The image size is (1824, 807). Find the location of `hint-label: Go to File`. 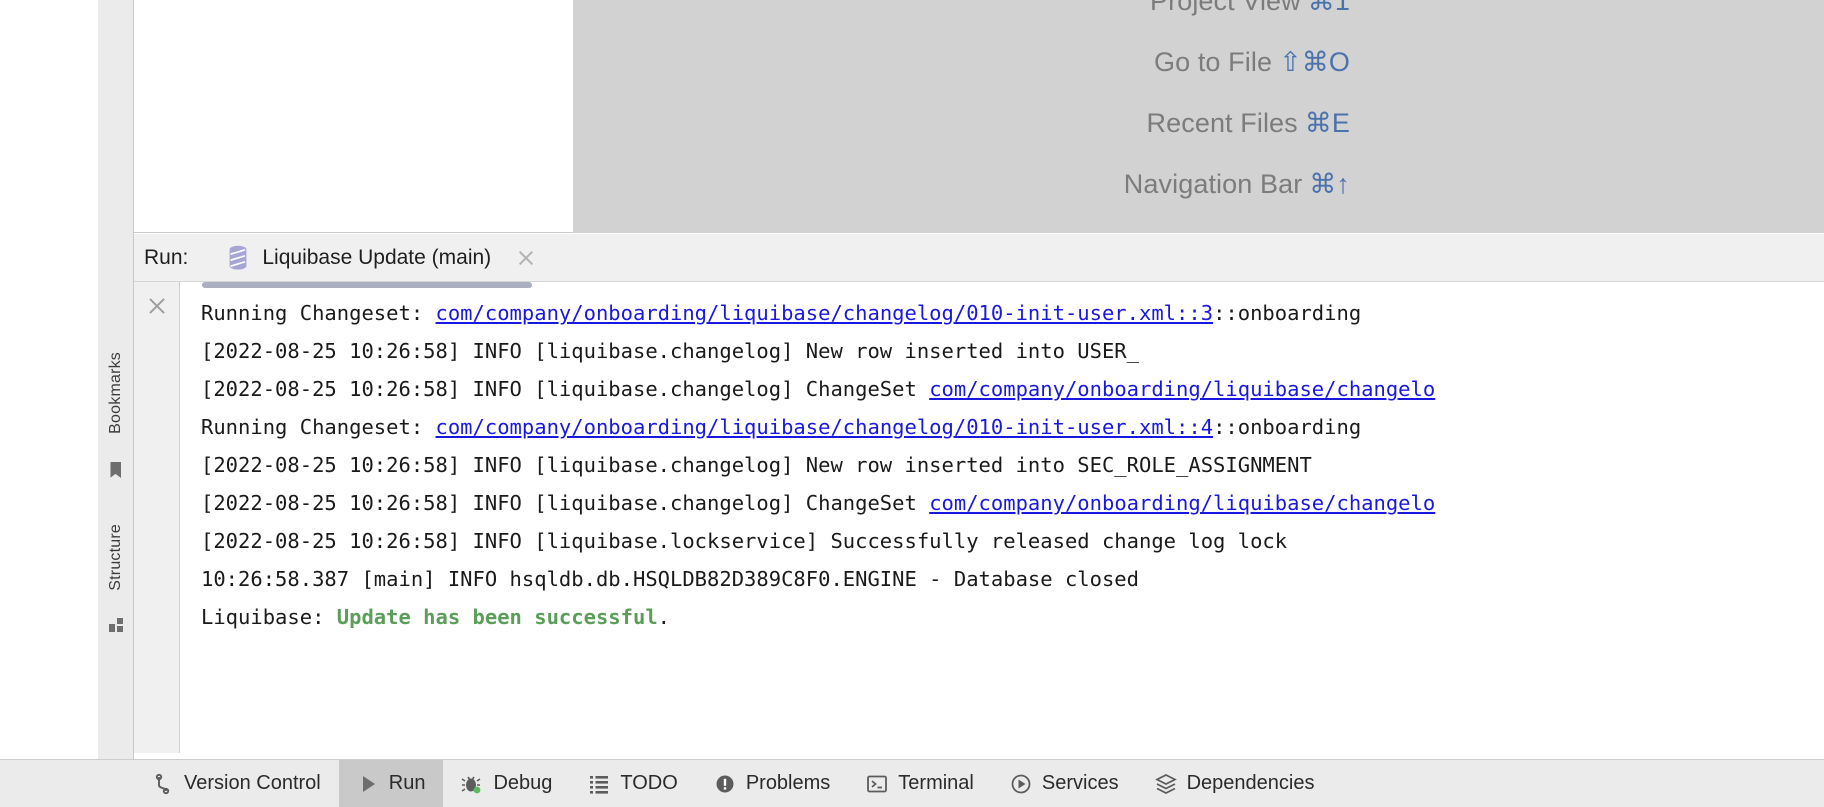

hint-label: Go to File is located at coordinates (1213, 62).